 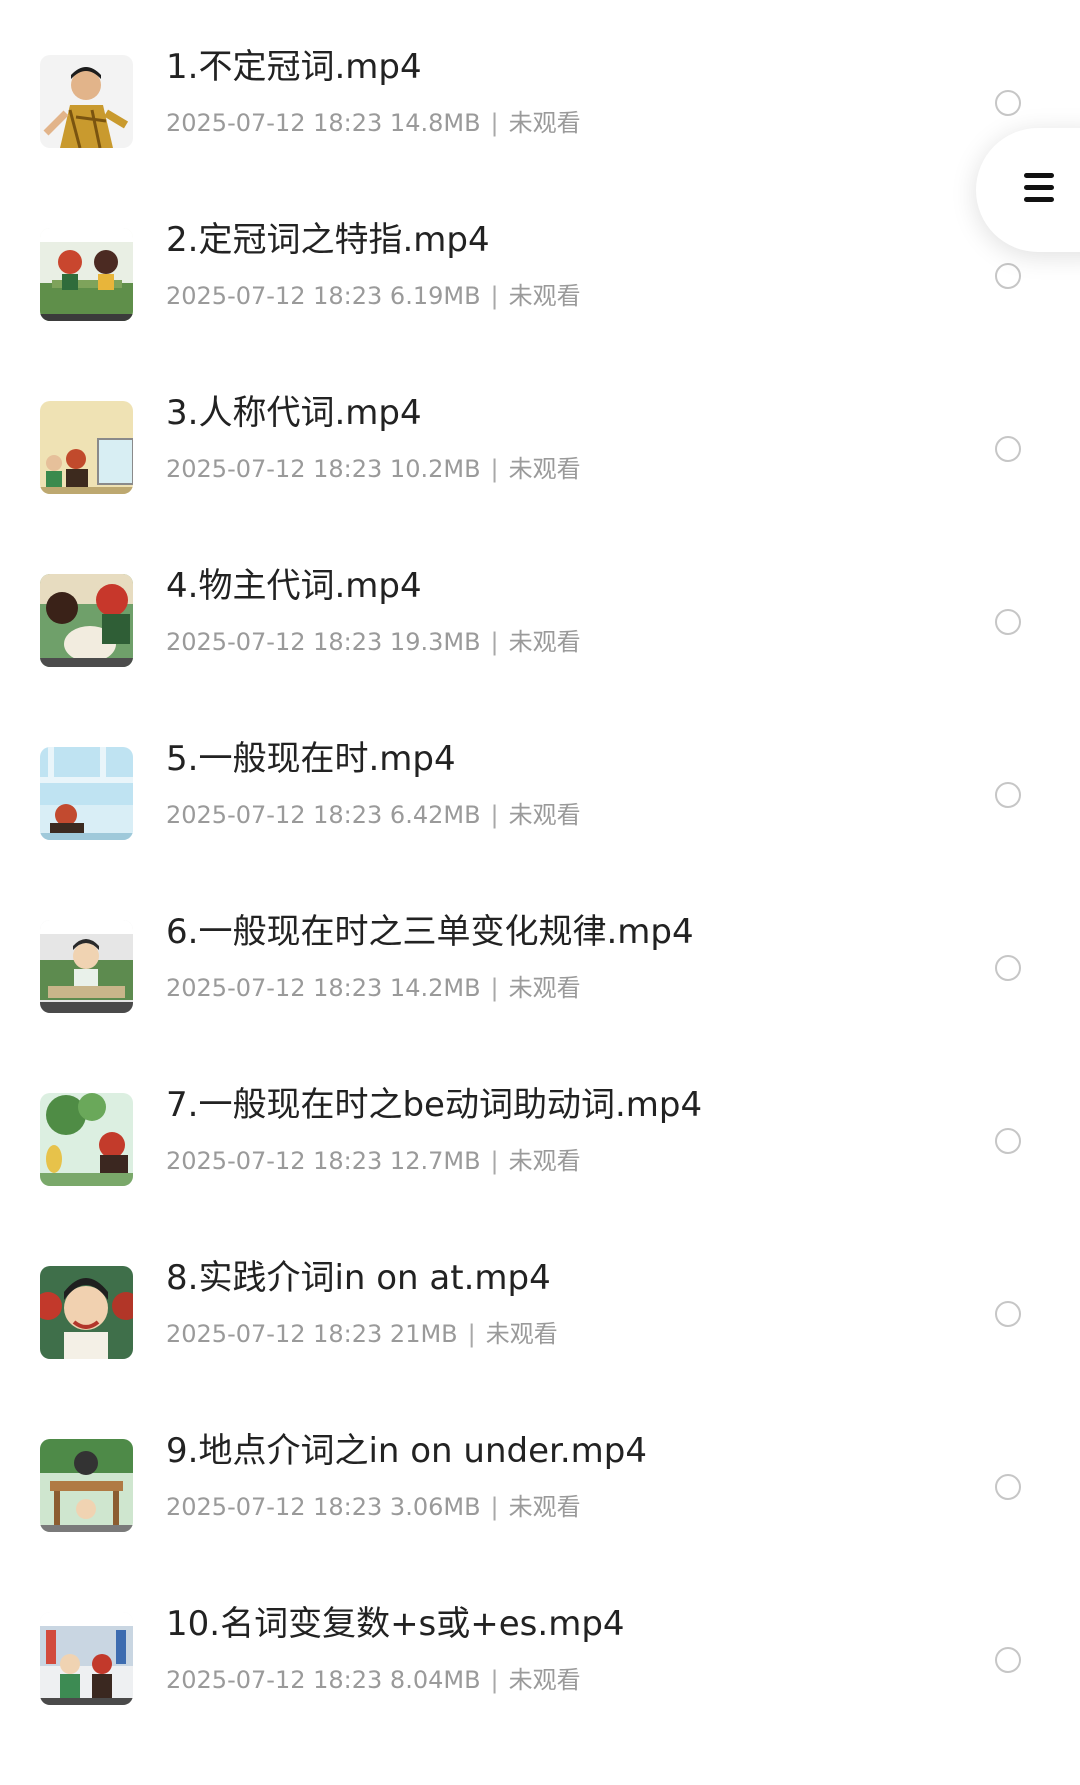 I want to click on file-title: 4.物主代词.mp4, so click(x=294, y=586).